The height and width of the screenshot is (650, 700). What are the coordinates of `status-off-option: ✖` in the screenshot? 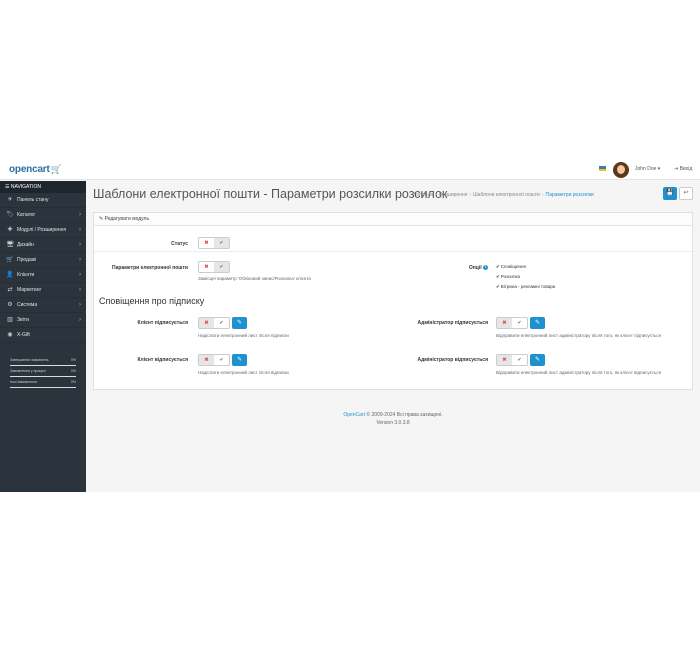 It's located at (206, 243).